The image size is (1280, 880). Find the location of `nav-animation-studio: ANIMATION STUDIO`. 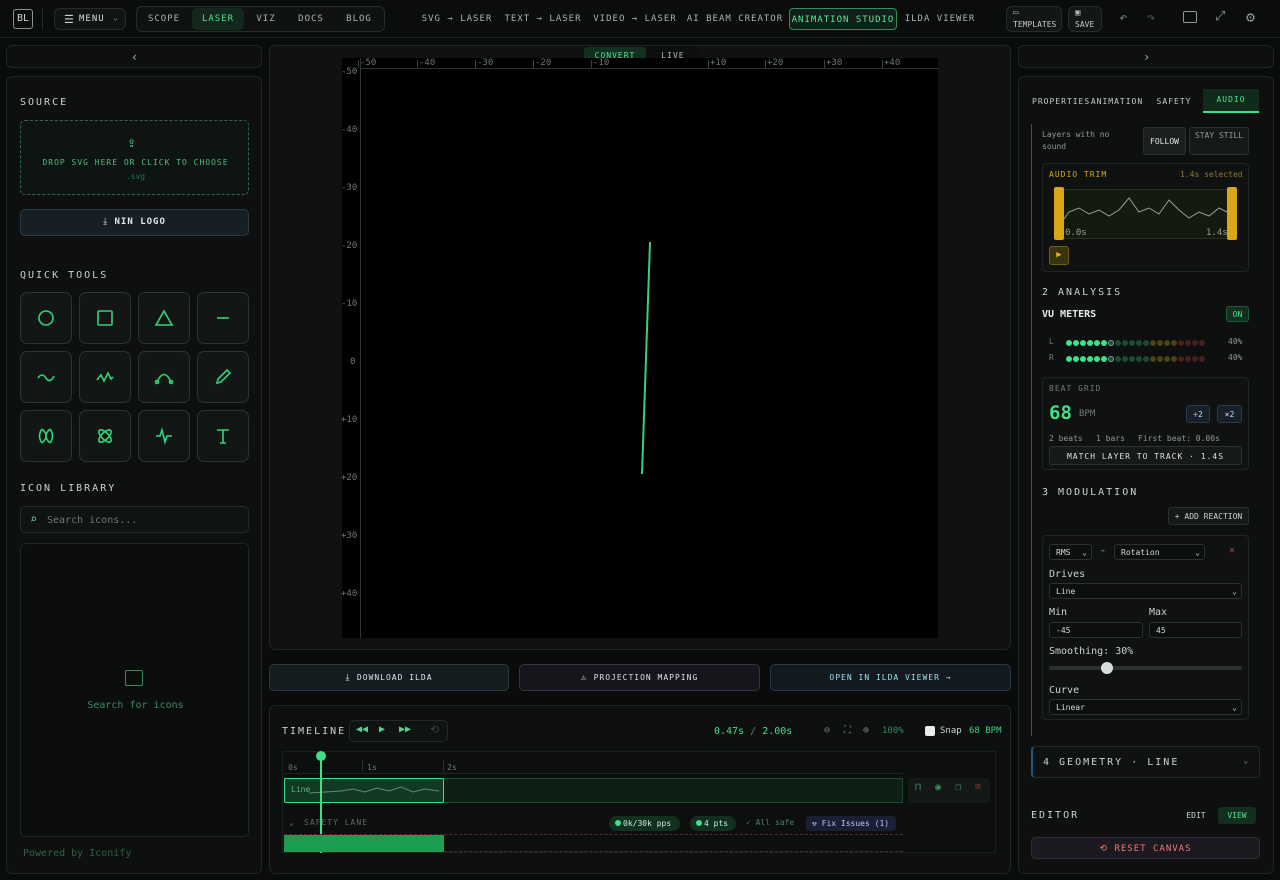

nav-animation-studio: ANIMATION STUDIO is located at coordinates (843, 19).